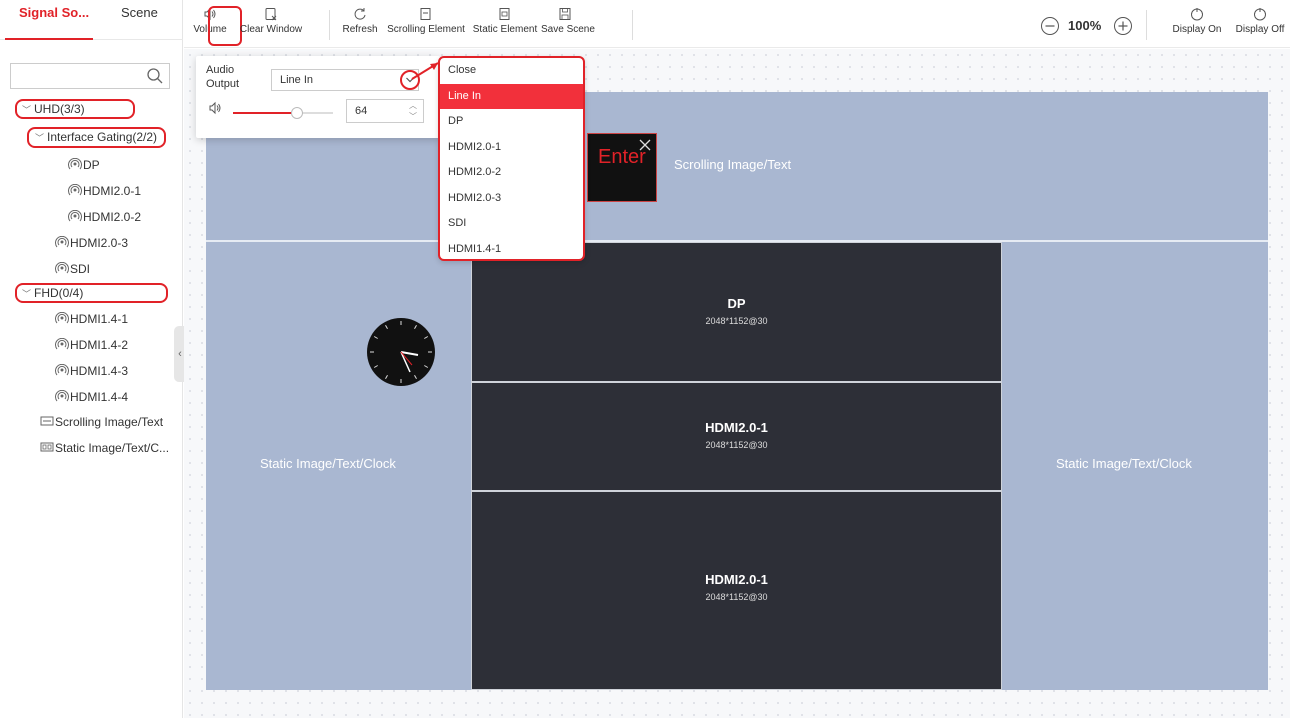  I want to click on tree-label: DP, so click(91, 165).